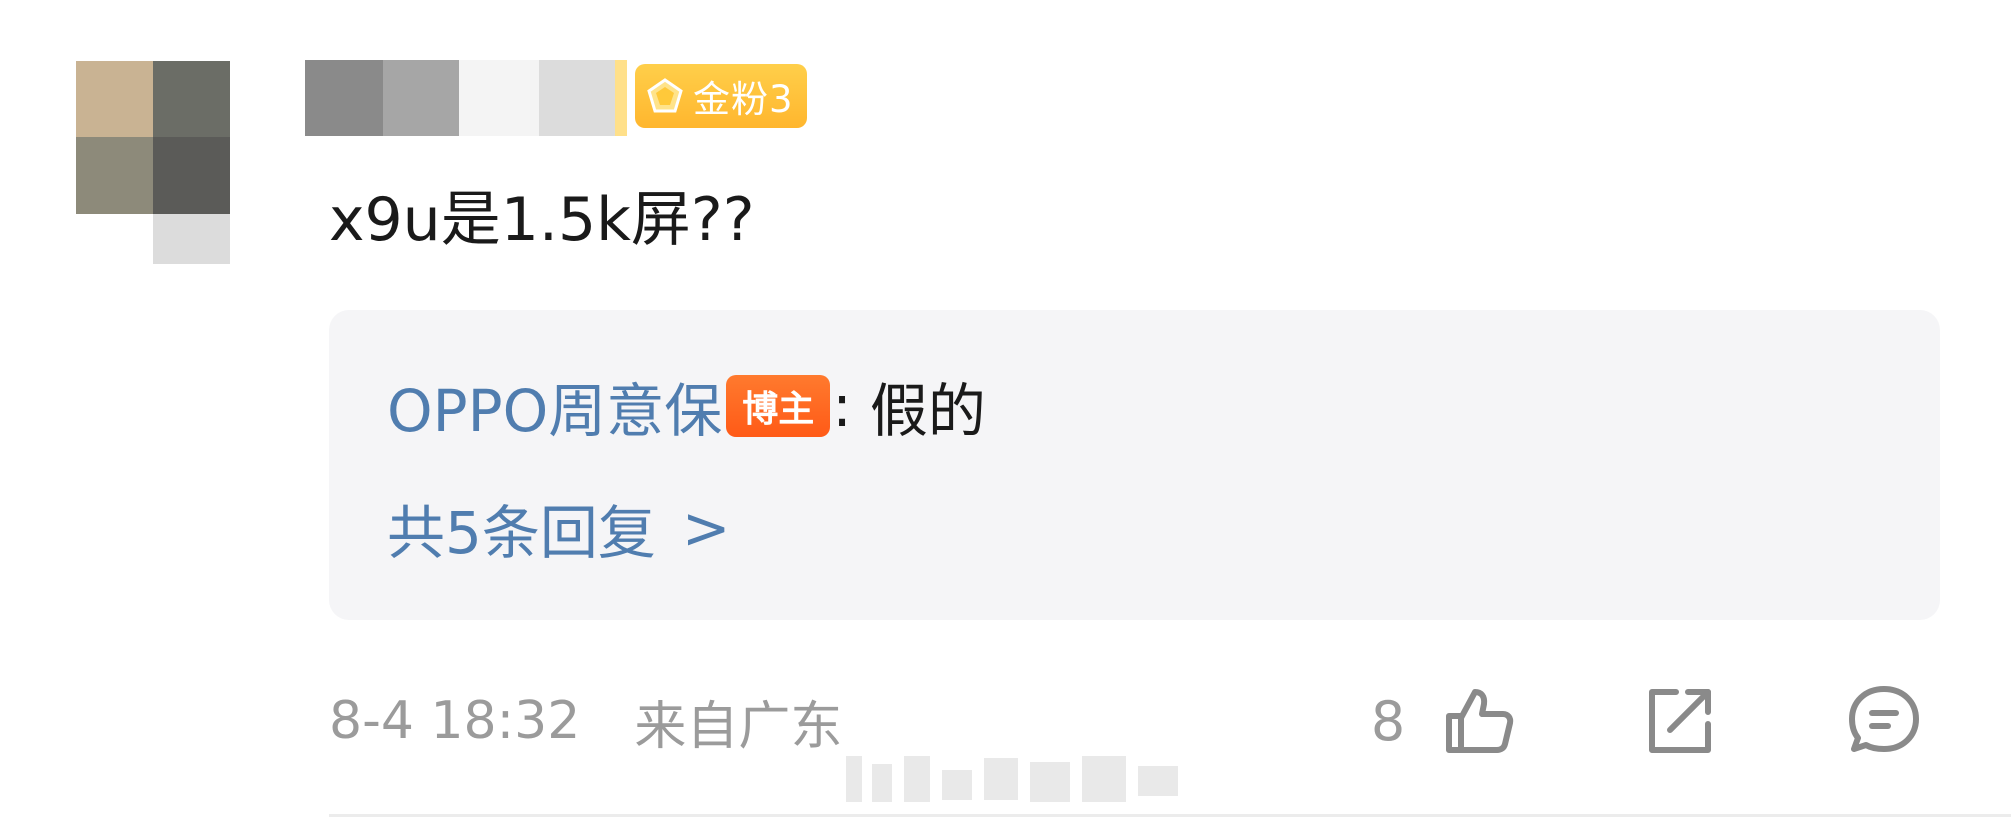 This screenshot has width=2011, height=826. What do you see at coordinates (665, 96) in the screenshot?
I see `diamond-icon` at bounding box center [665, 96].